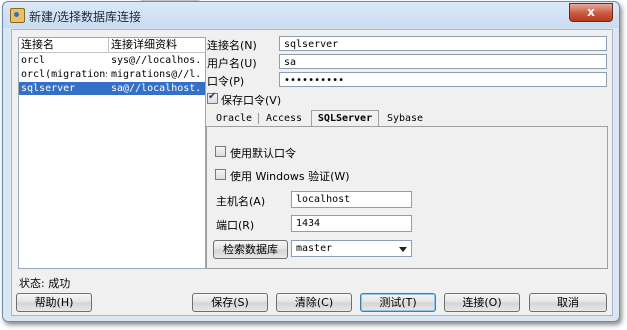  Describe the element at coordinates (263, 153) in the screenshot. I see `default-password-label: 使用默认口令` at that location.